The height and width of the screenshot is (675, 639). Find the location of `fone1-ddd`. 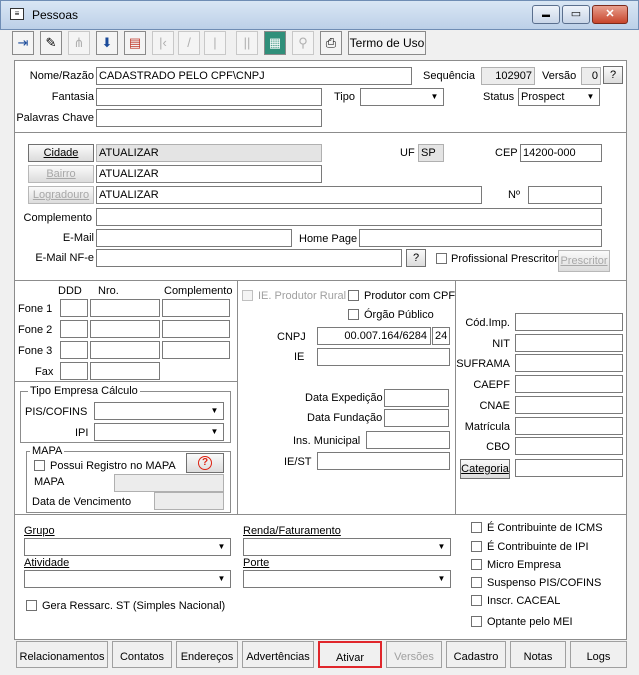

fone1-ddd is located at coordinates (74, 308).